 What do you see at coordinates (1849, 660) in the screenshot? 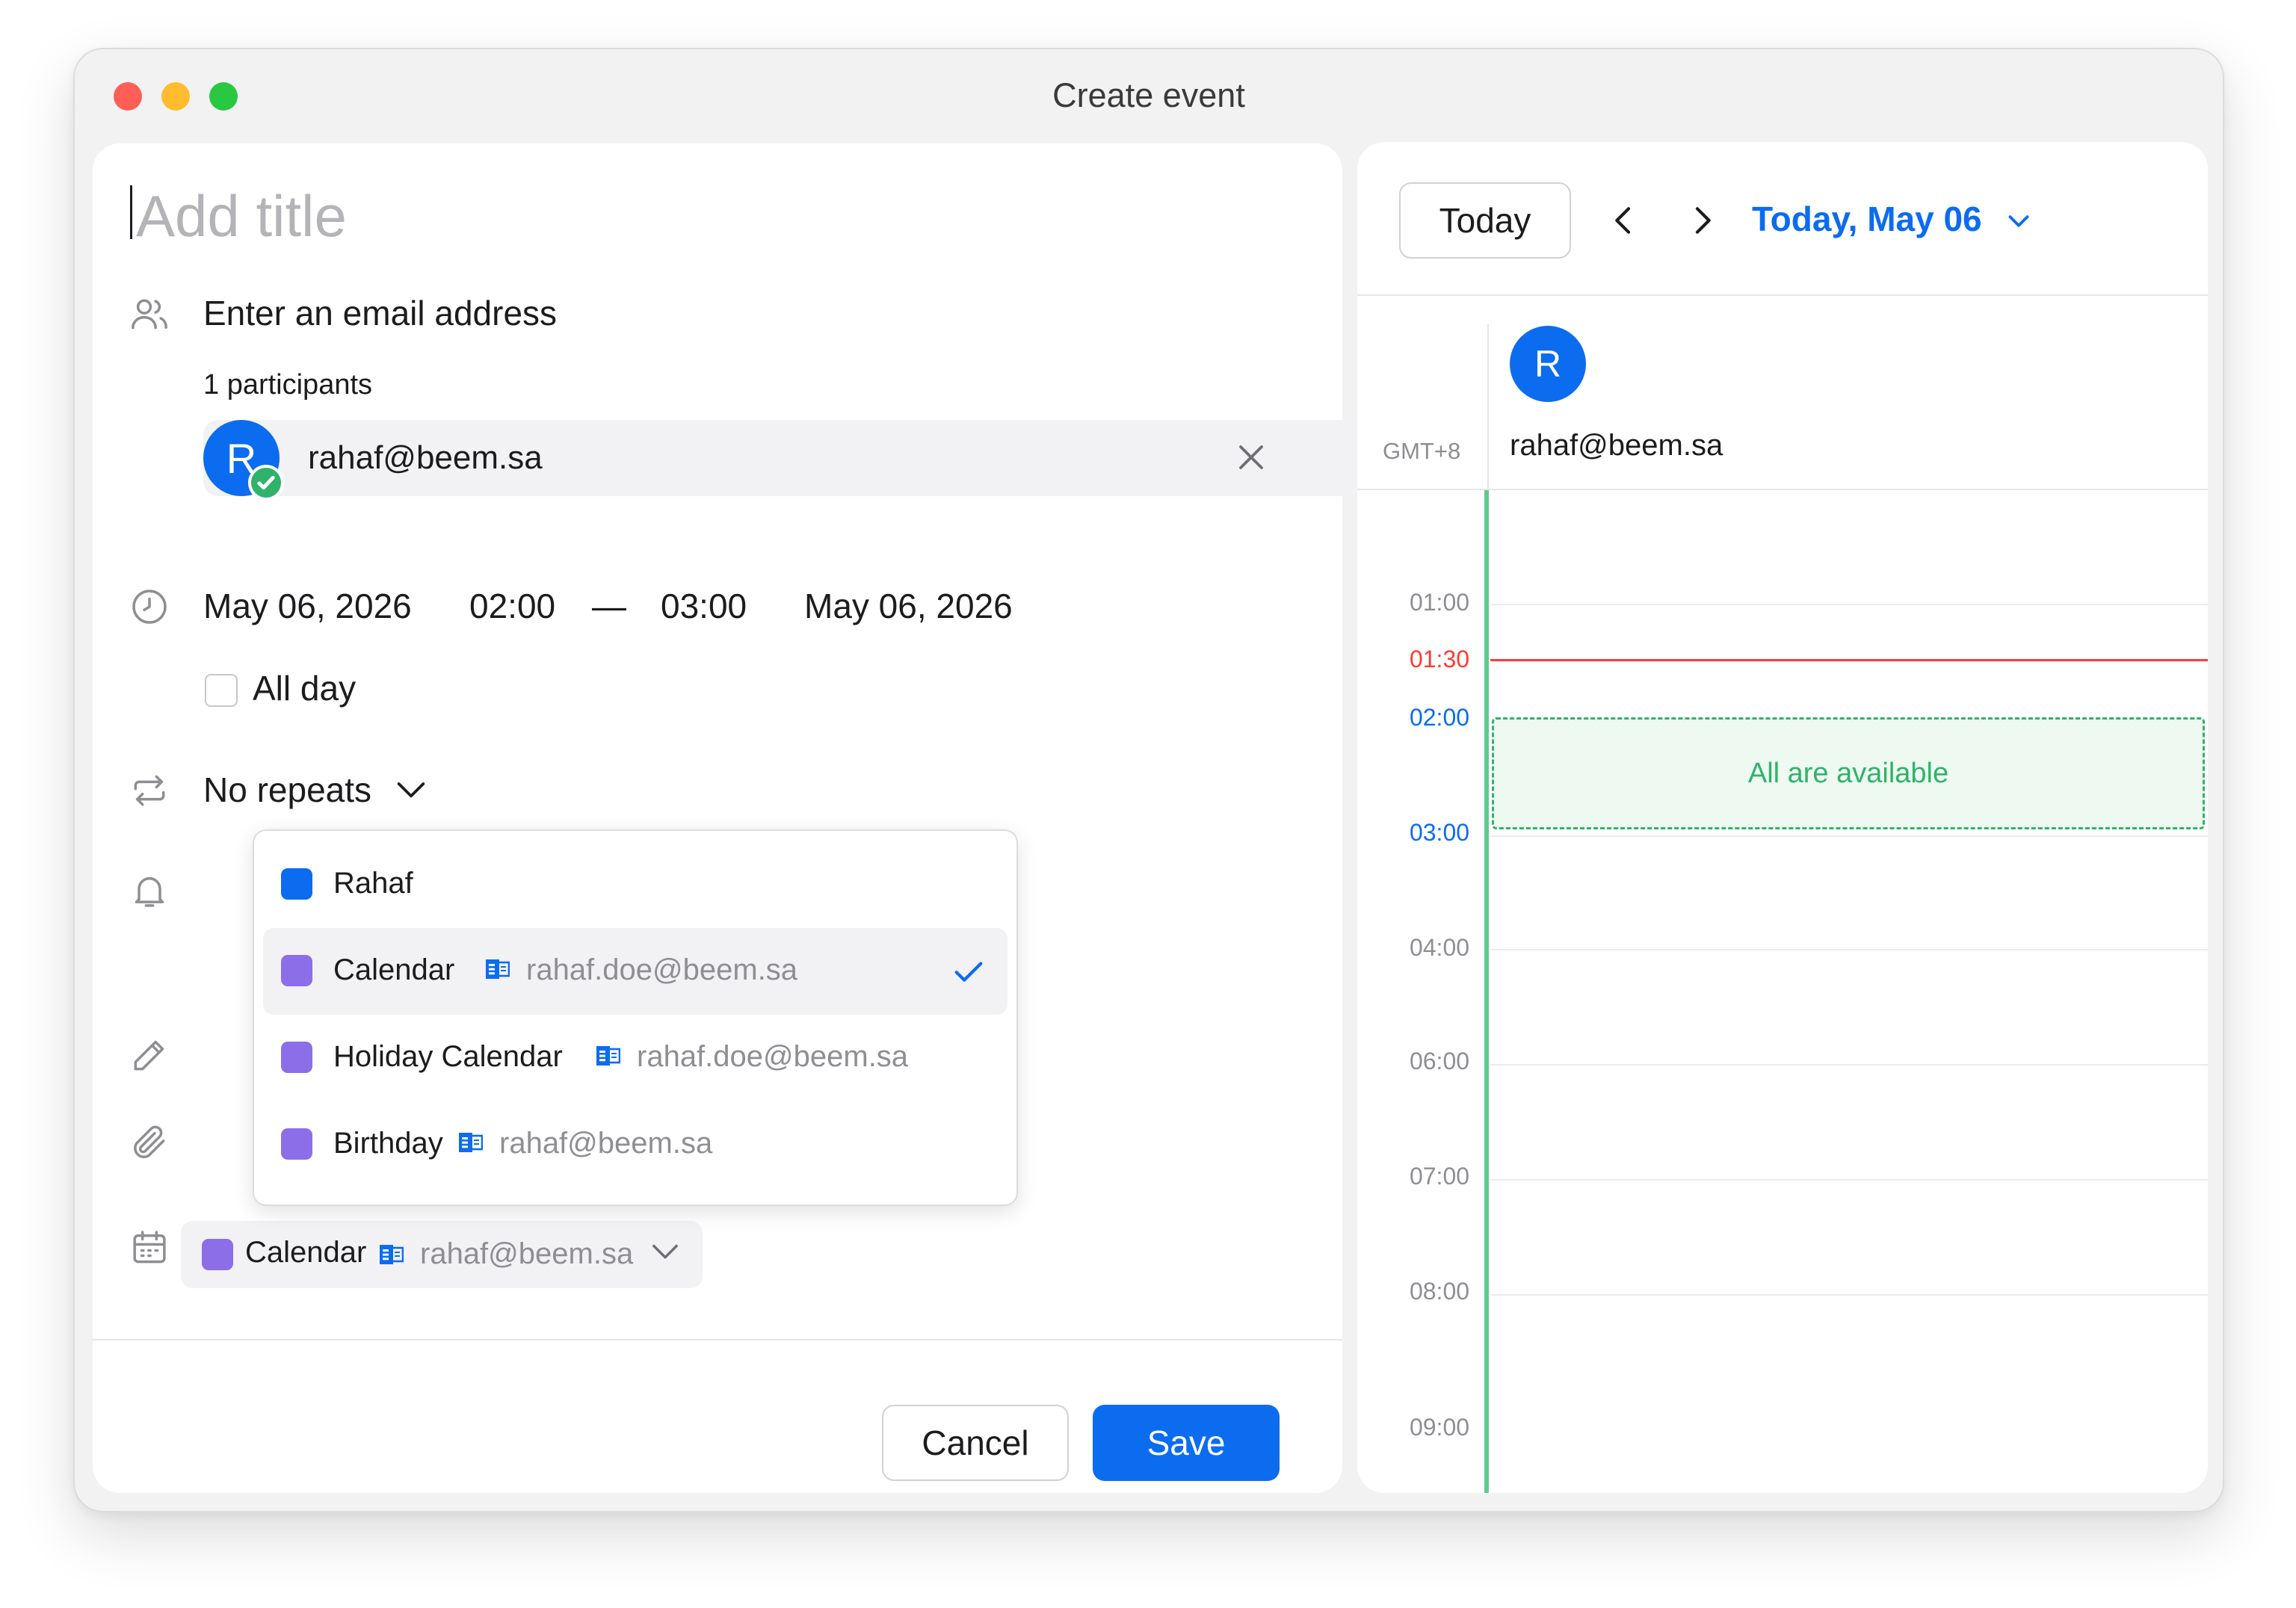
I see `current-time-line` at bounding box center [1849, 660].